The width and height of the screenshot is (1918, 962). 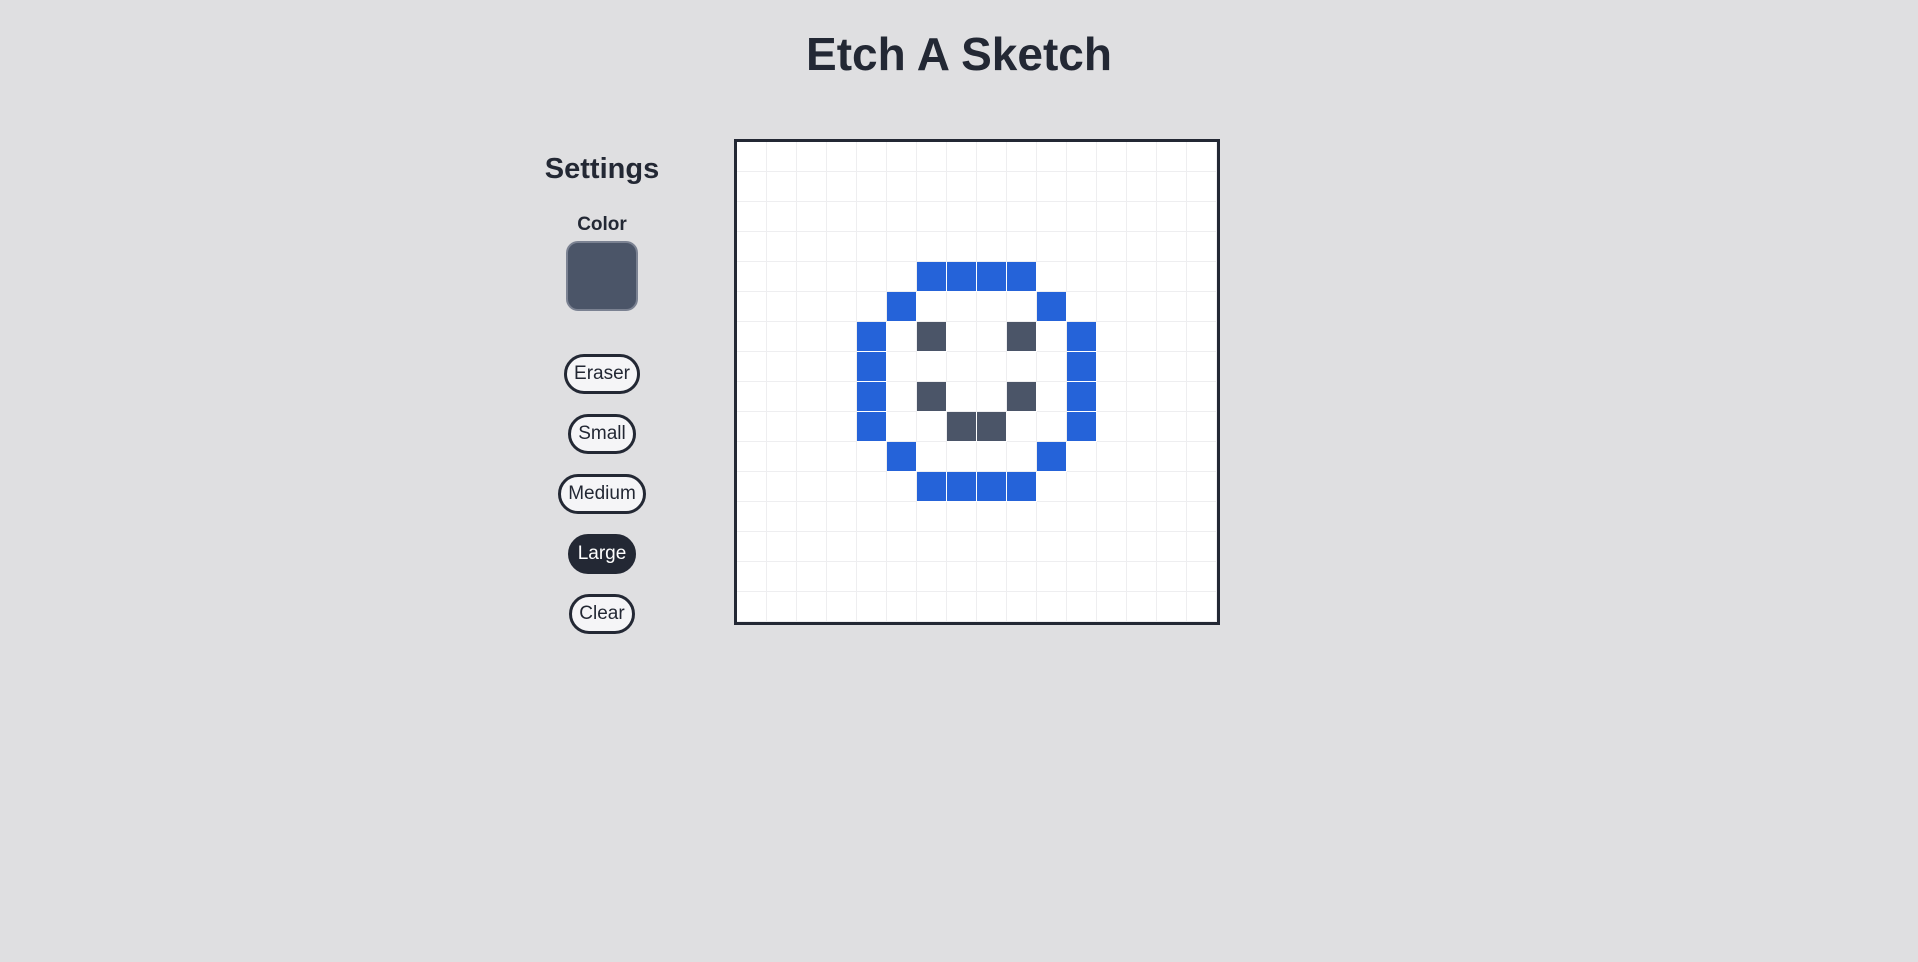 I want to click on small-size-button: Small, so click(x=602, y=434).